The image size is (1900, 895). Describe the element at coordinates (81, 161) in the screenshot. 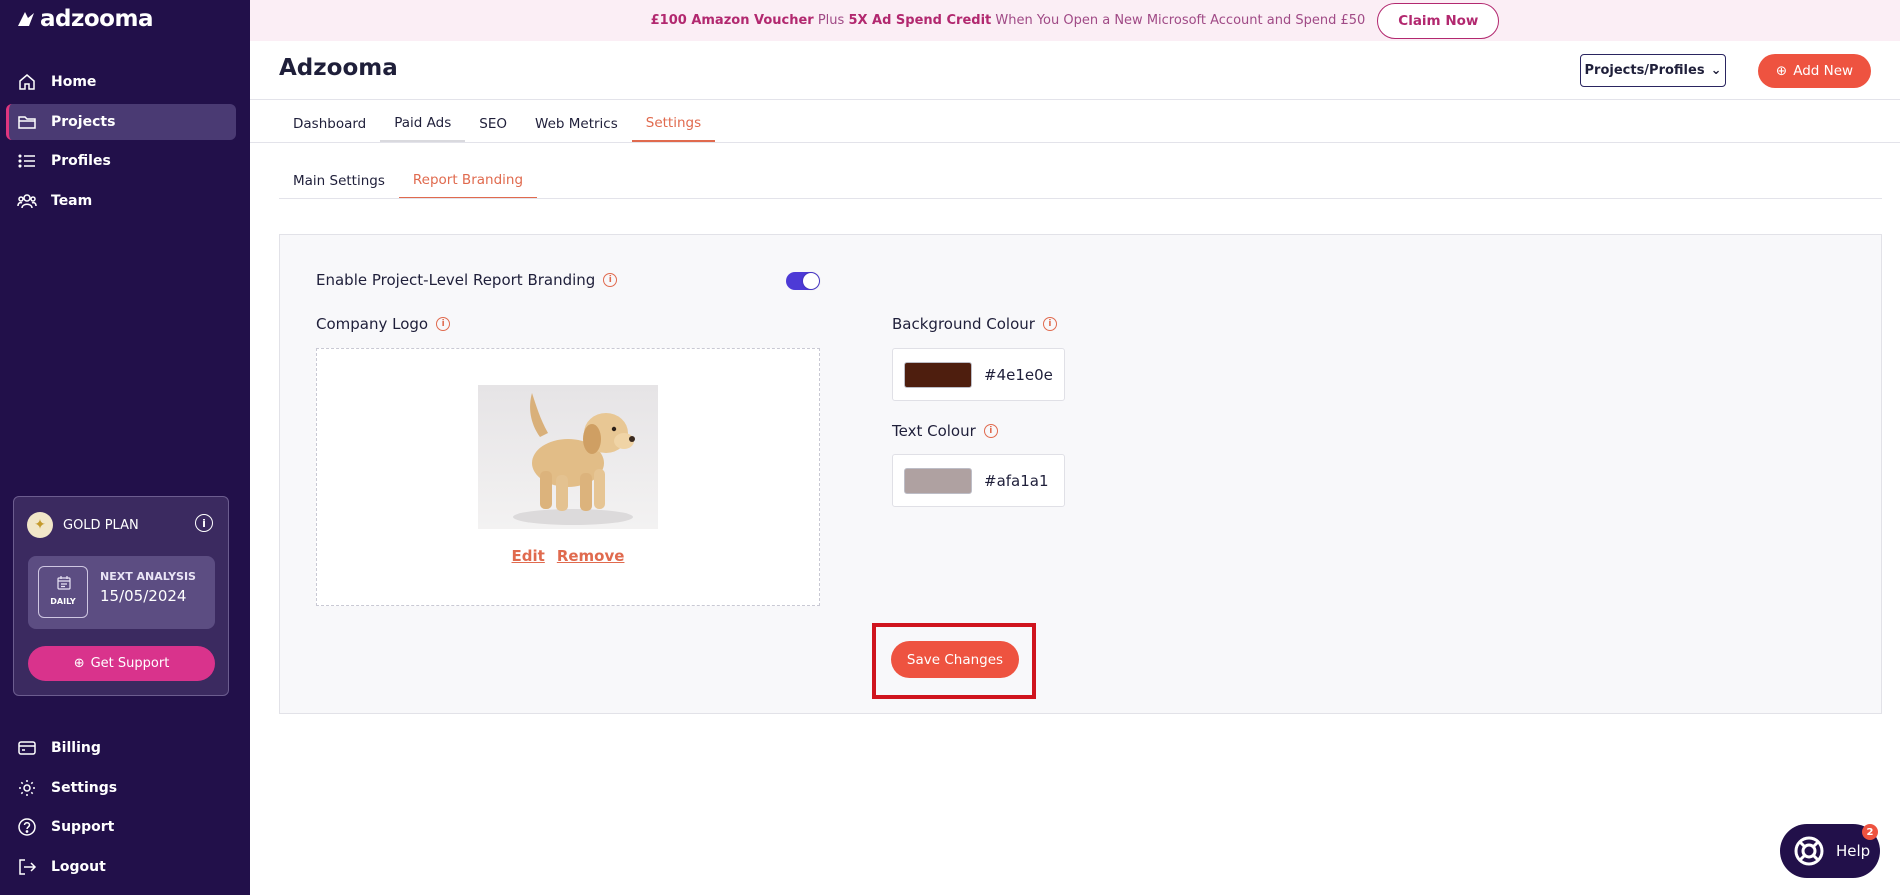

I see `sidebar-item-label: Profiles` at that location.